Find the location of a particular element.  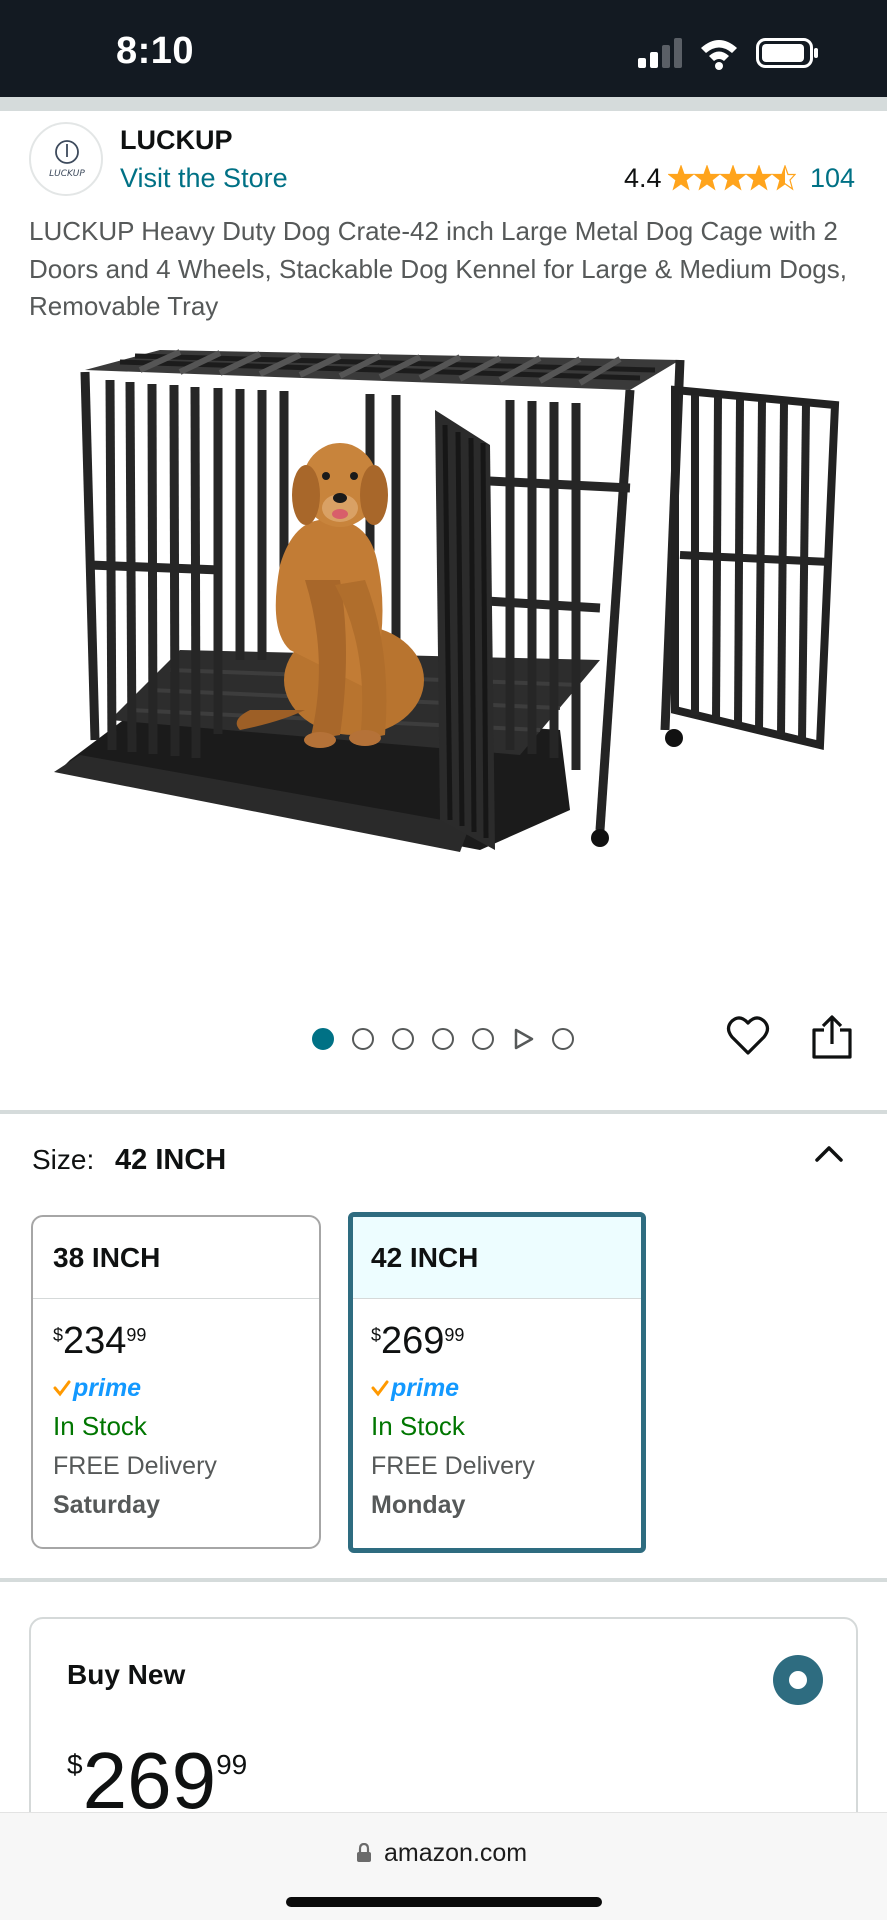

delivery-day: Saturday is located at coordinates (106, 1505).